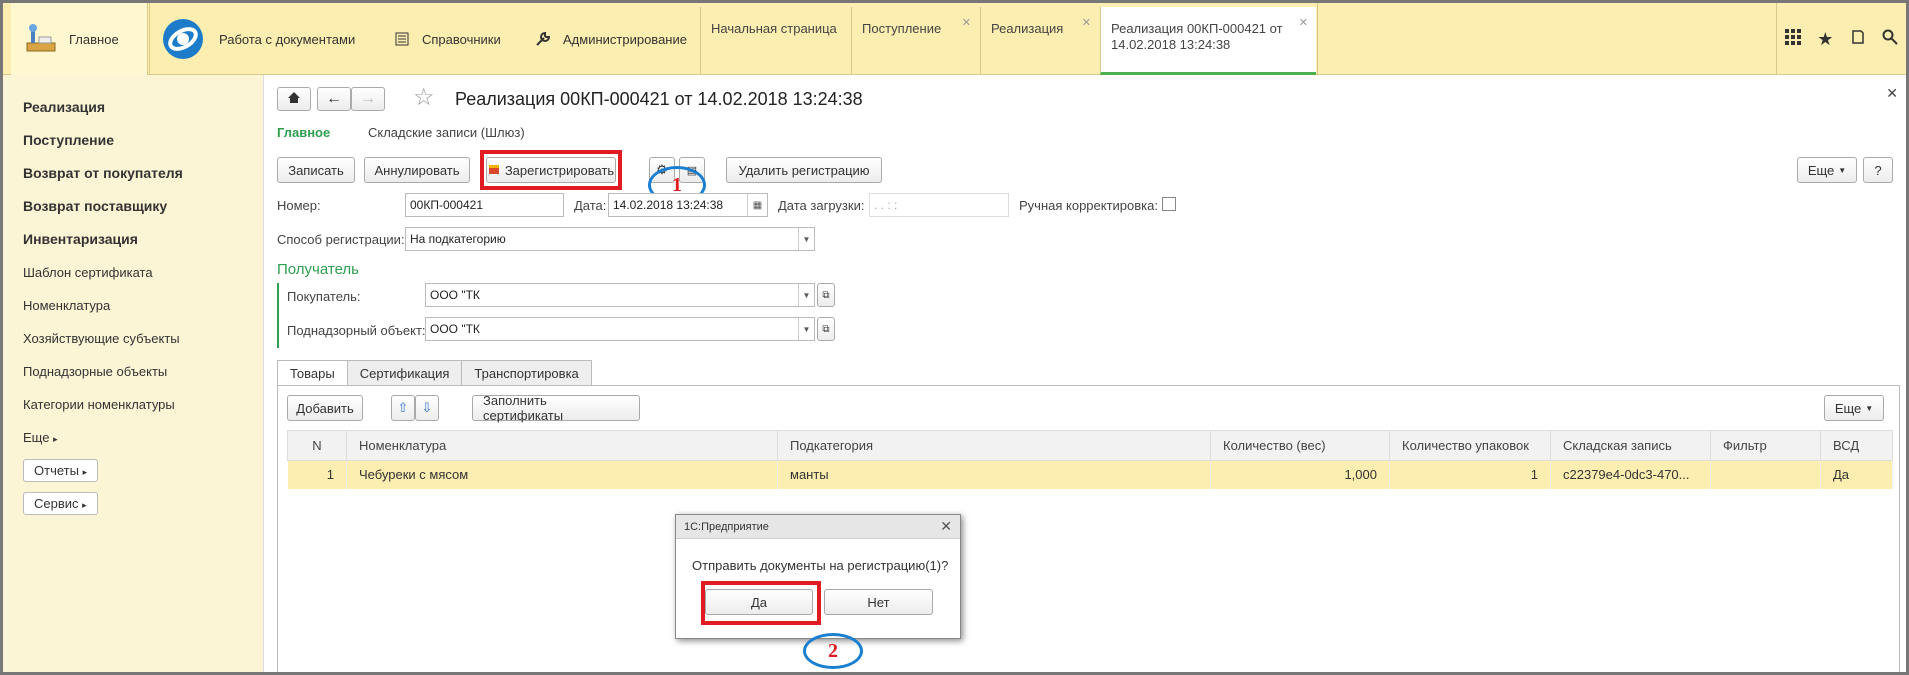 This screenshot has width=1909, height=675. Describe the element at coordinates (620, 295) in the screenshot. I see `buyer-select: ООО "ТК ▼` at that location.